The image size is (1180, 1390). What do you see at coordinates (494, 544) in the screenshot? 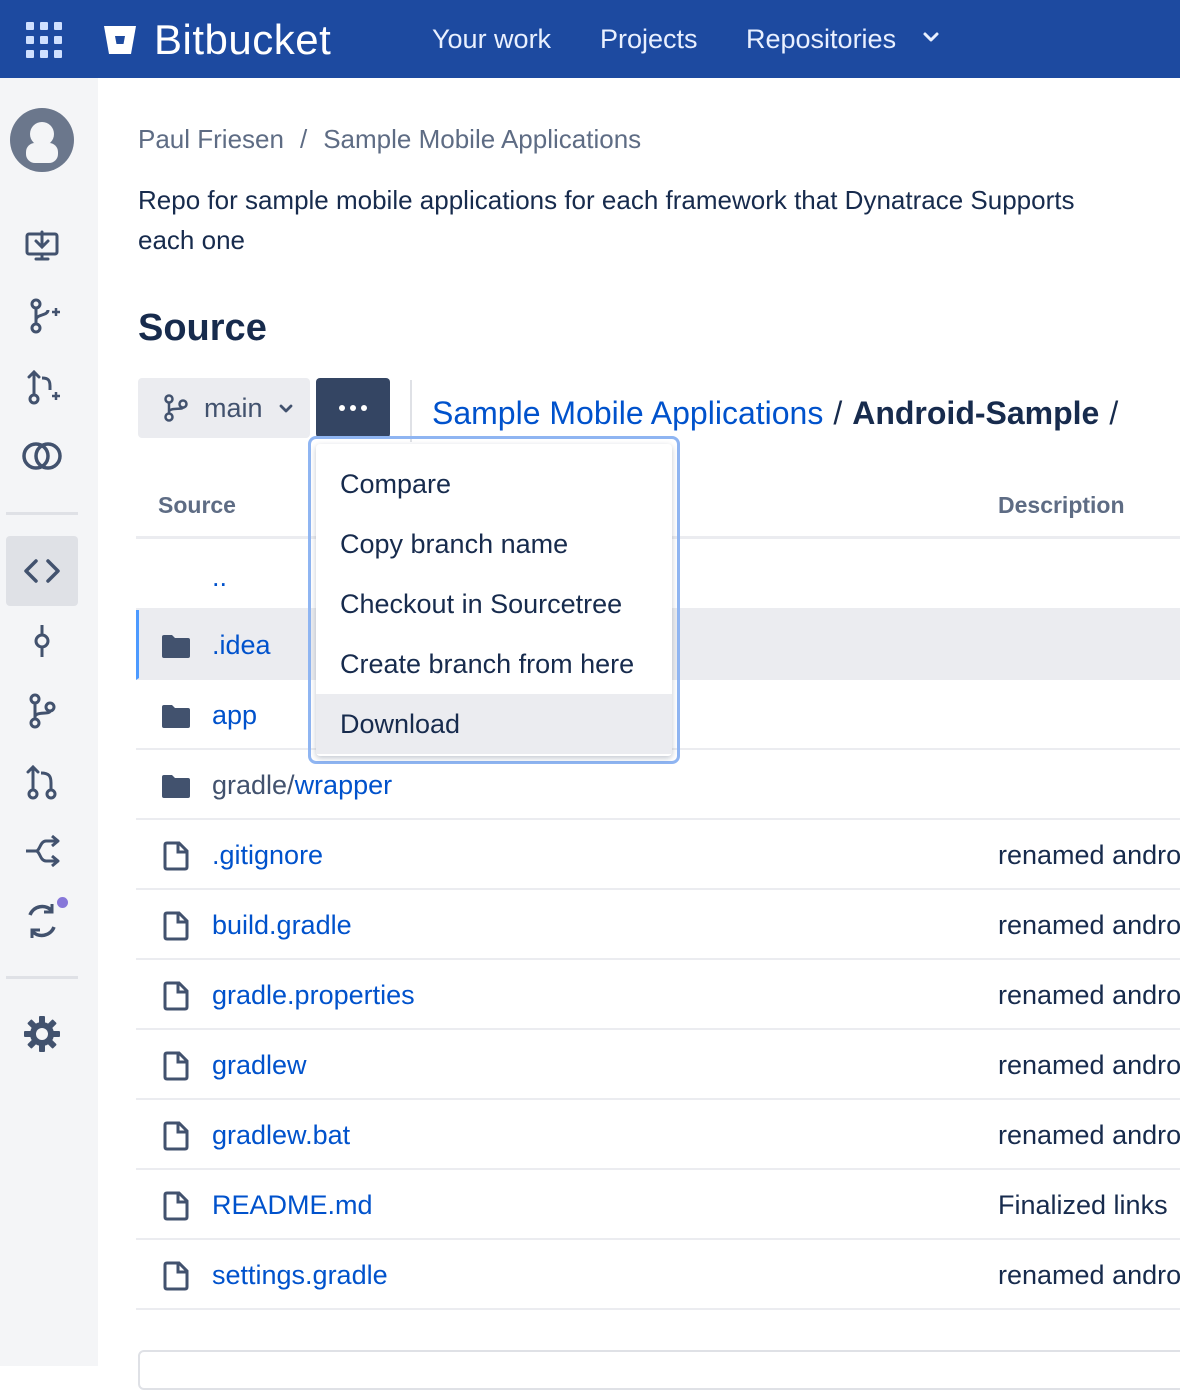
I see `menu-item-copy-branch-name: Copy branch name` at bounding box center [494, 544].